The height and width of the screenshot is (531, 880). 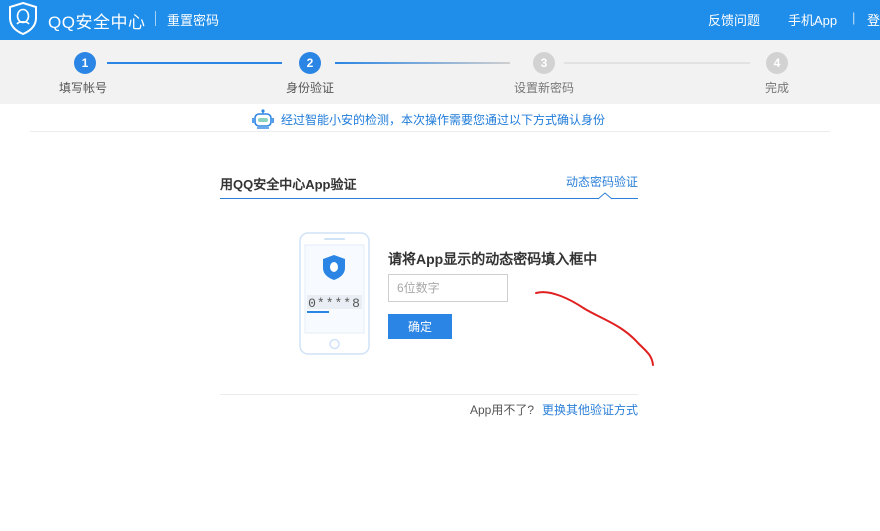 I want to click on phone-illustration: 0****8, so click(x=334, y=293).